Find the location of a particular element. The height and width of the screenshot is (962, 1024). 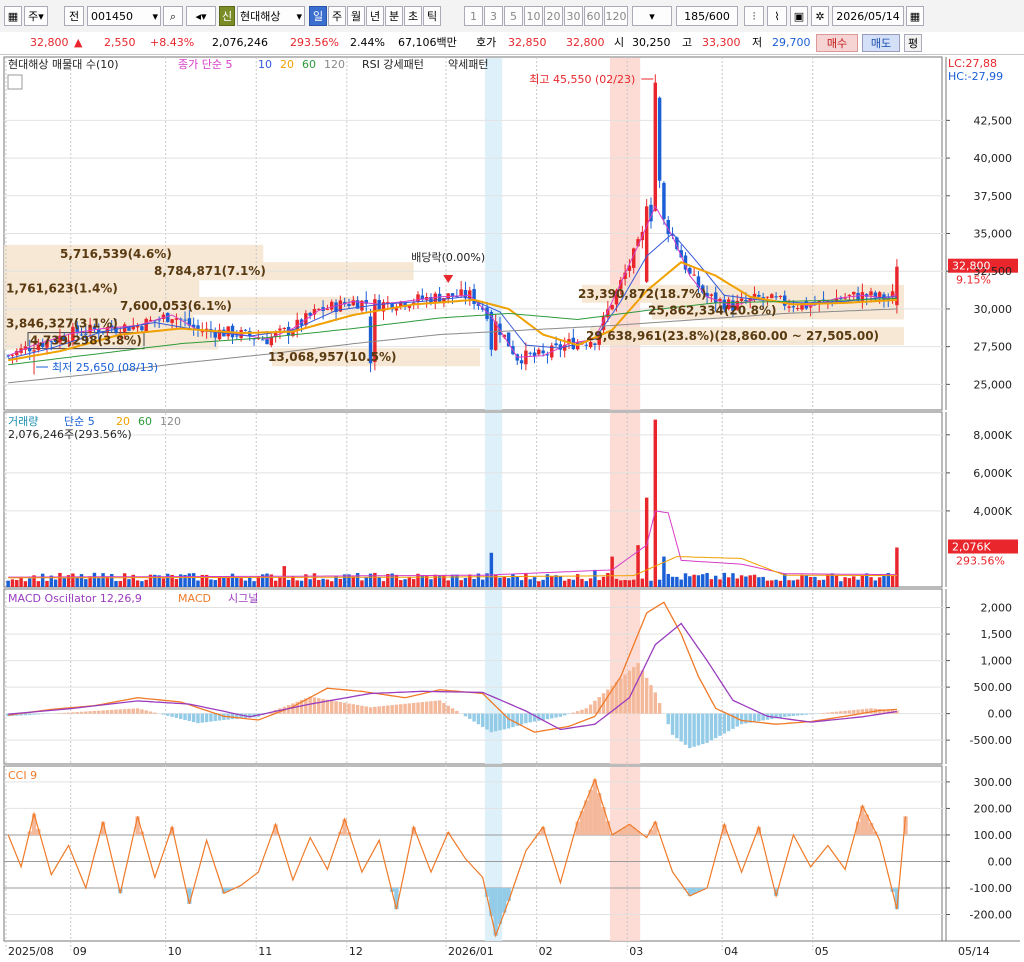

type-select: 주▾ is located at coordinates (36, 16).